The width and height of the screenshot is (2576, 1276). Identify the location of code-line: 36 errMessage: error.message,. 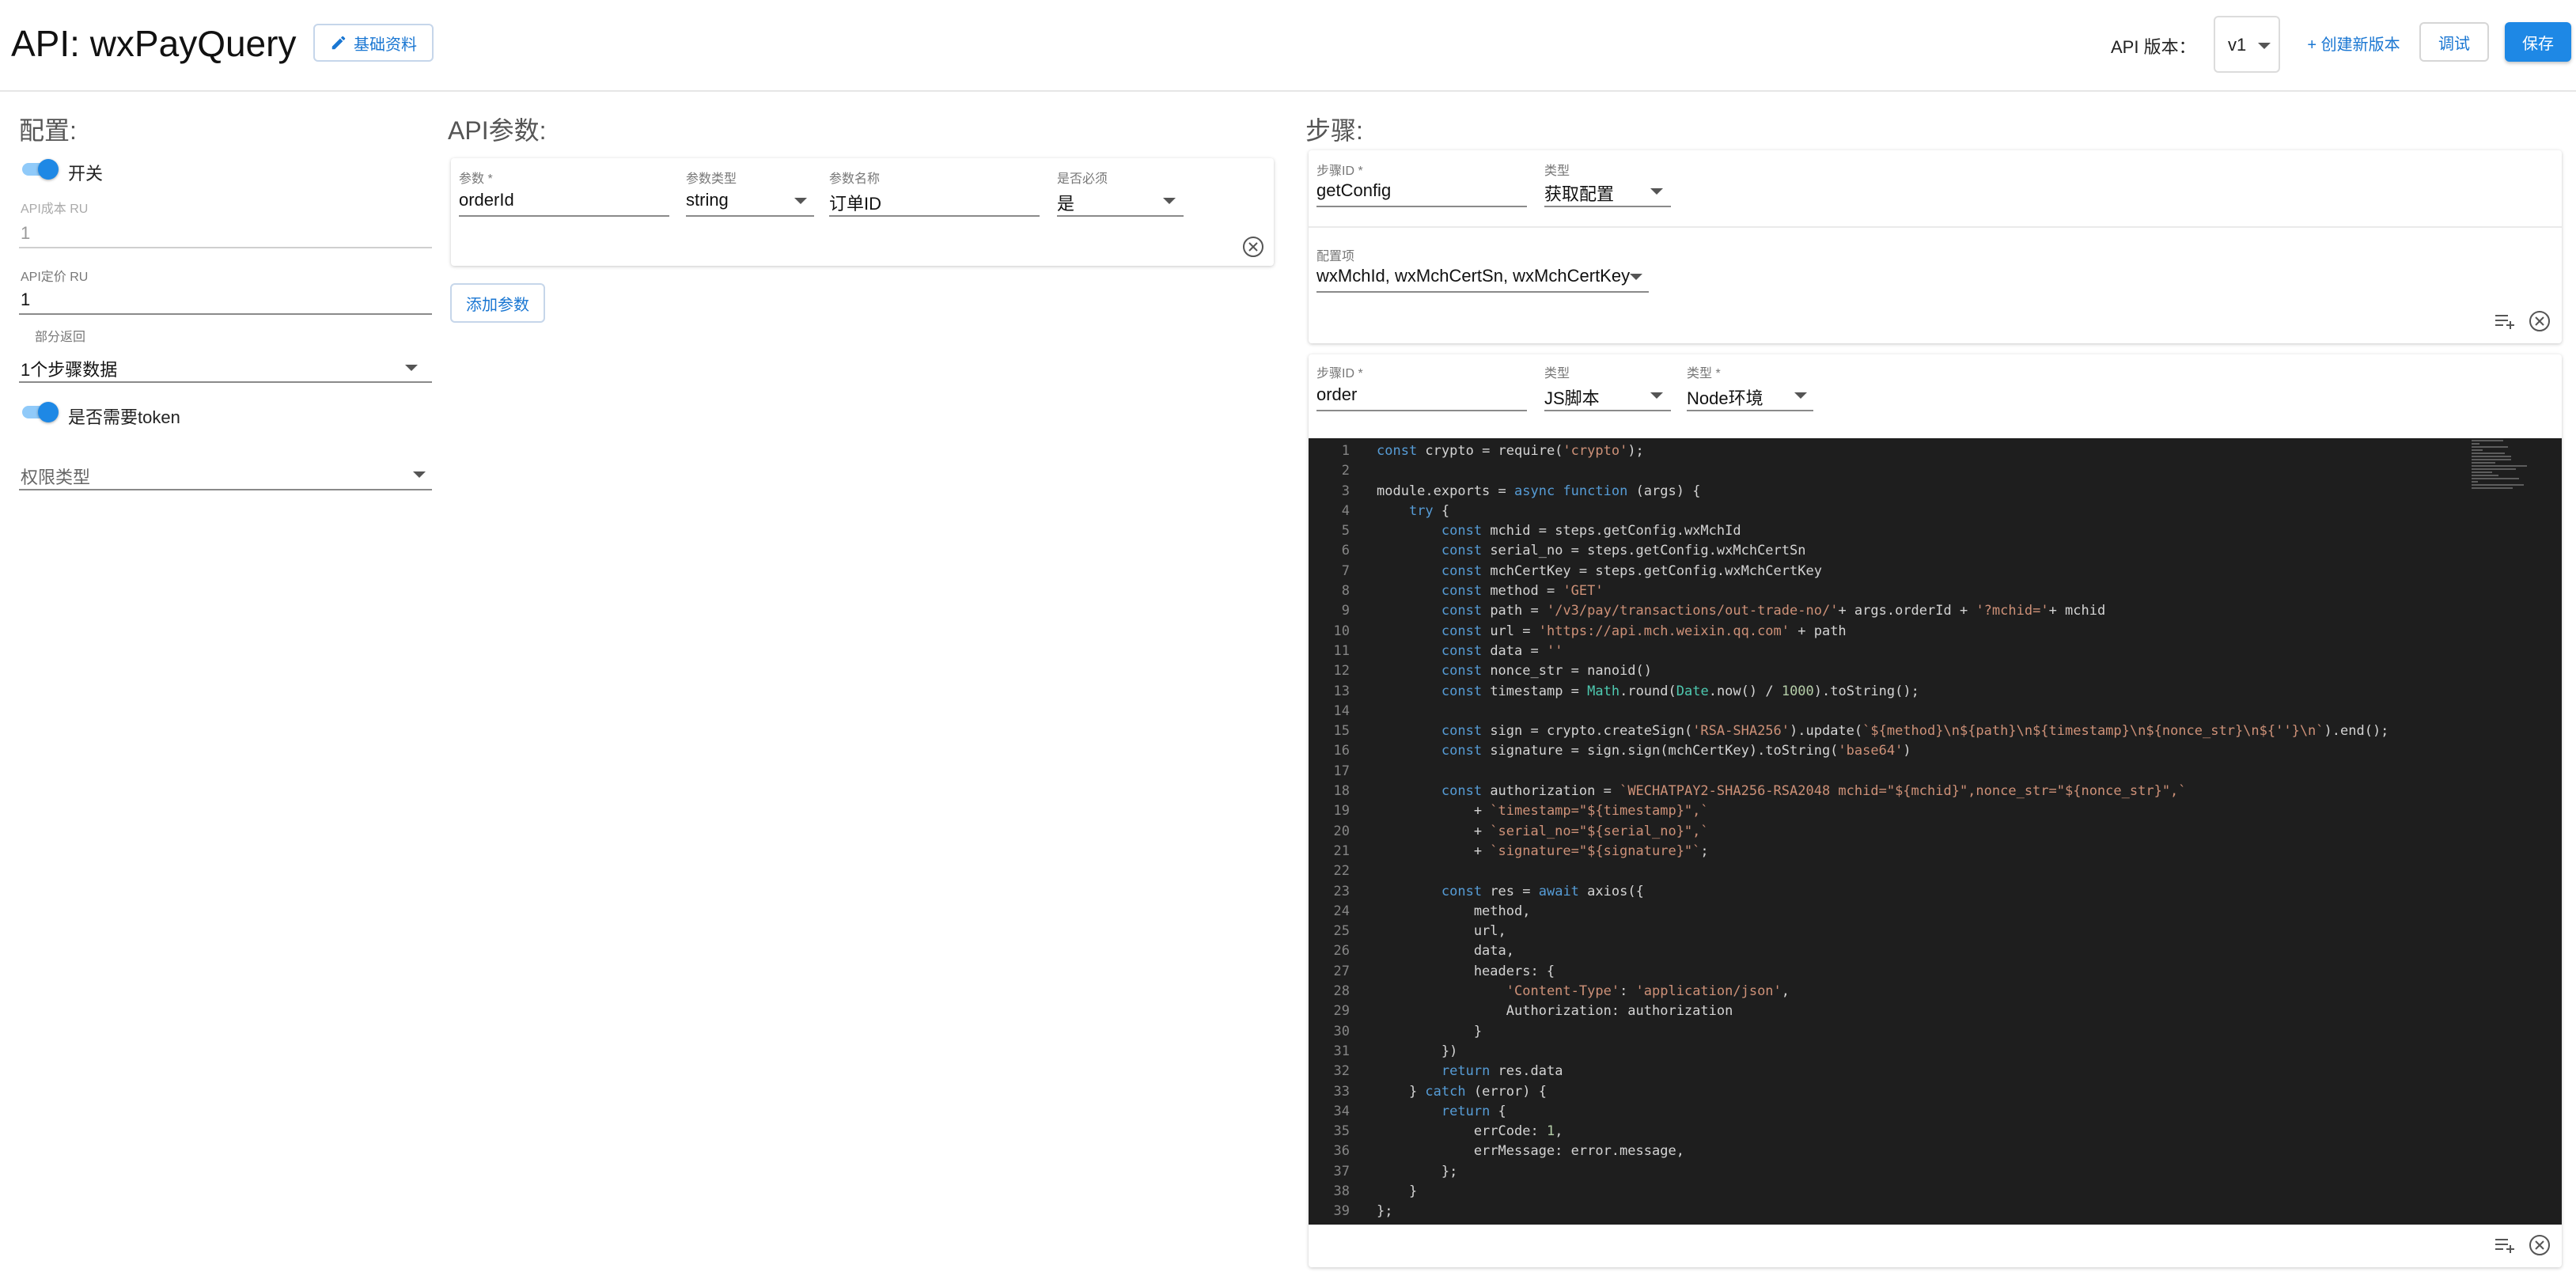
(1848, 1152).